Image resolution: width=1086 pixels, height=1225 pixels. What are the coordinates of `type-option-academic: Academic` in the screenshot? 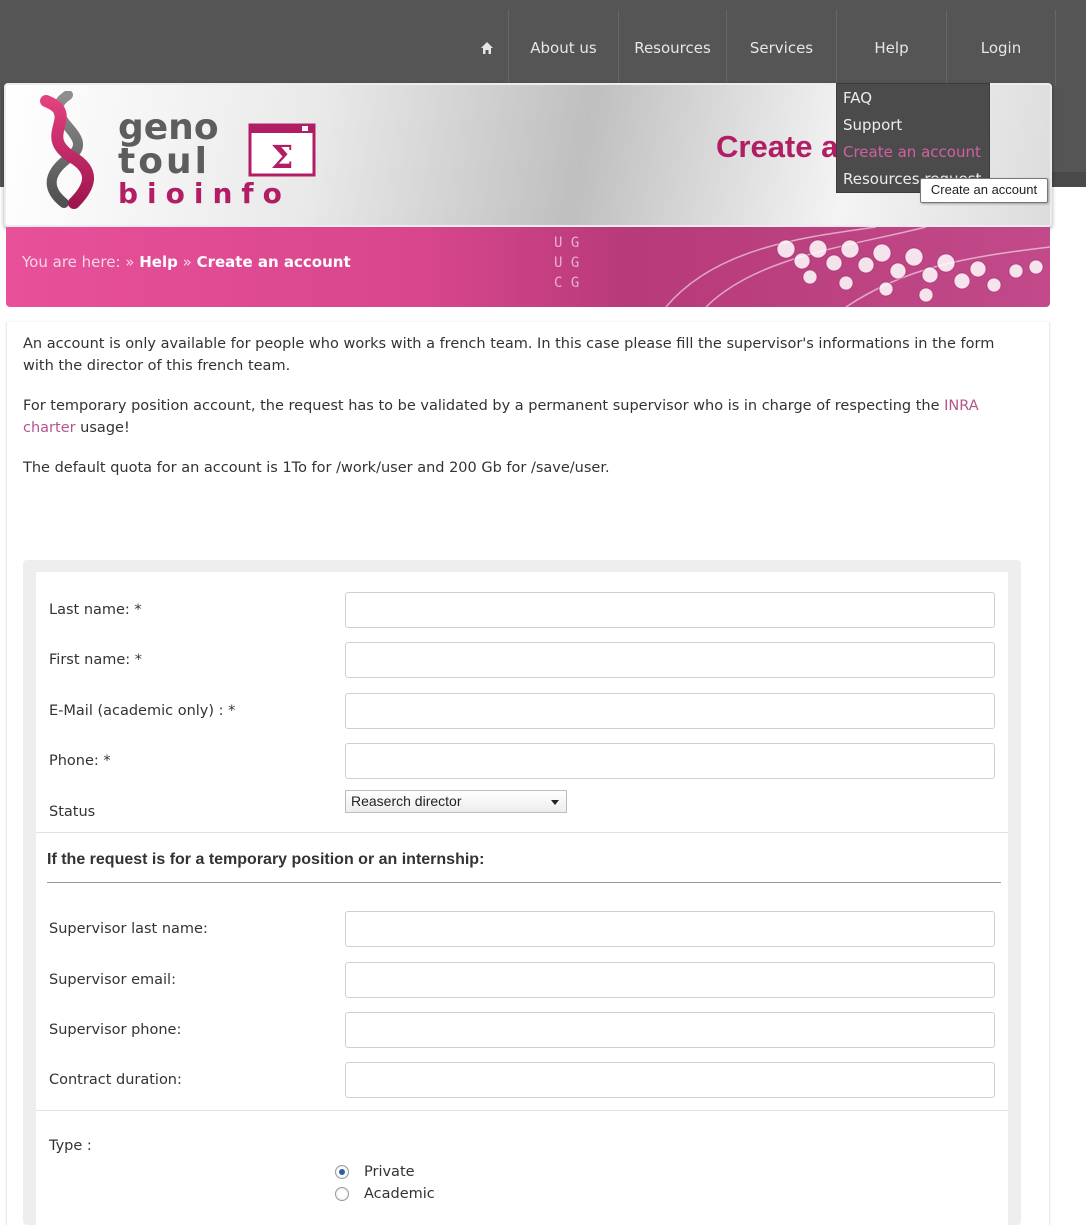 It's located at (385, 1194).